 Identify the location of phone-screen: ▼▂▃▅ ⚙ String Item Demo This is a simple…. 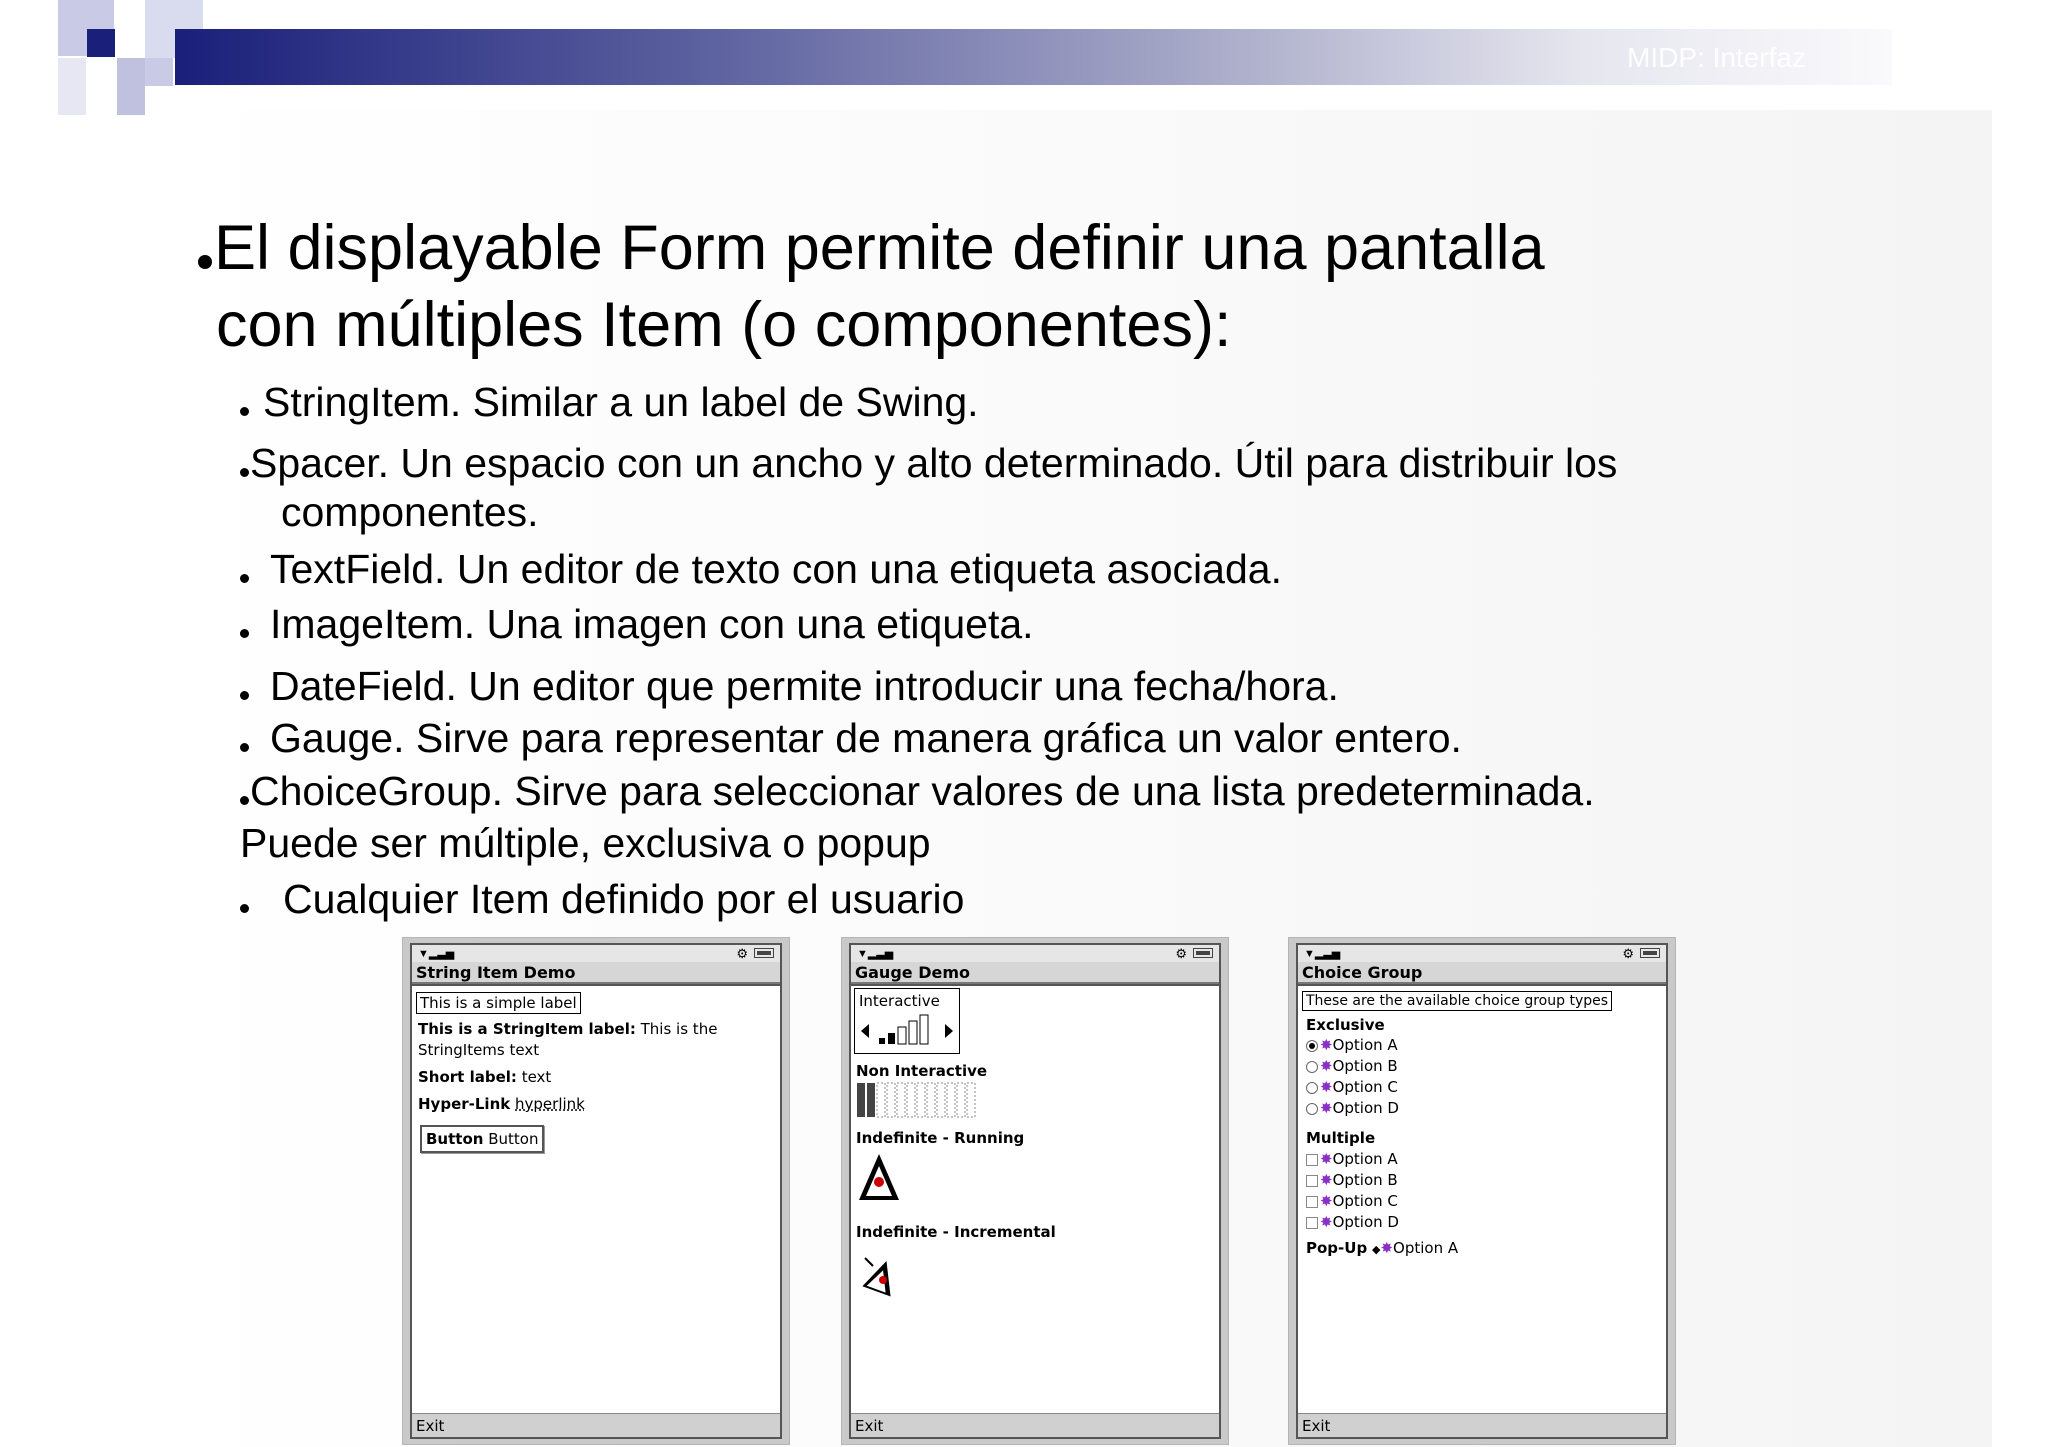
(596, 1191).